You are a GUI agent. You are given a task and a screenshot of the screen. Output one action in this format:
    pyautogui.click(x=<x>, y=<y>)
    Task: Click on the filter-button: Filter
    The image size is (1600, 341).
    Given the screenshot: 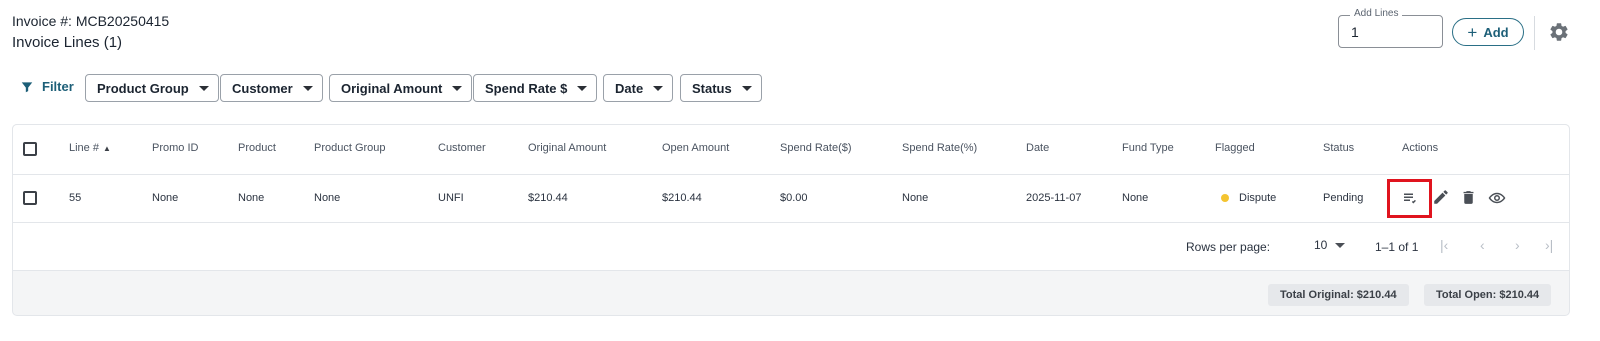 What is the action you would take?
    pyautogui.click(x=47, y=86)
    